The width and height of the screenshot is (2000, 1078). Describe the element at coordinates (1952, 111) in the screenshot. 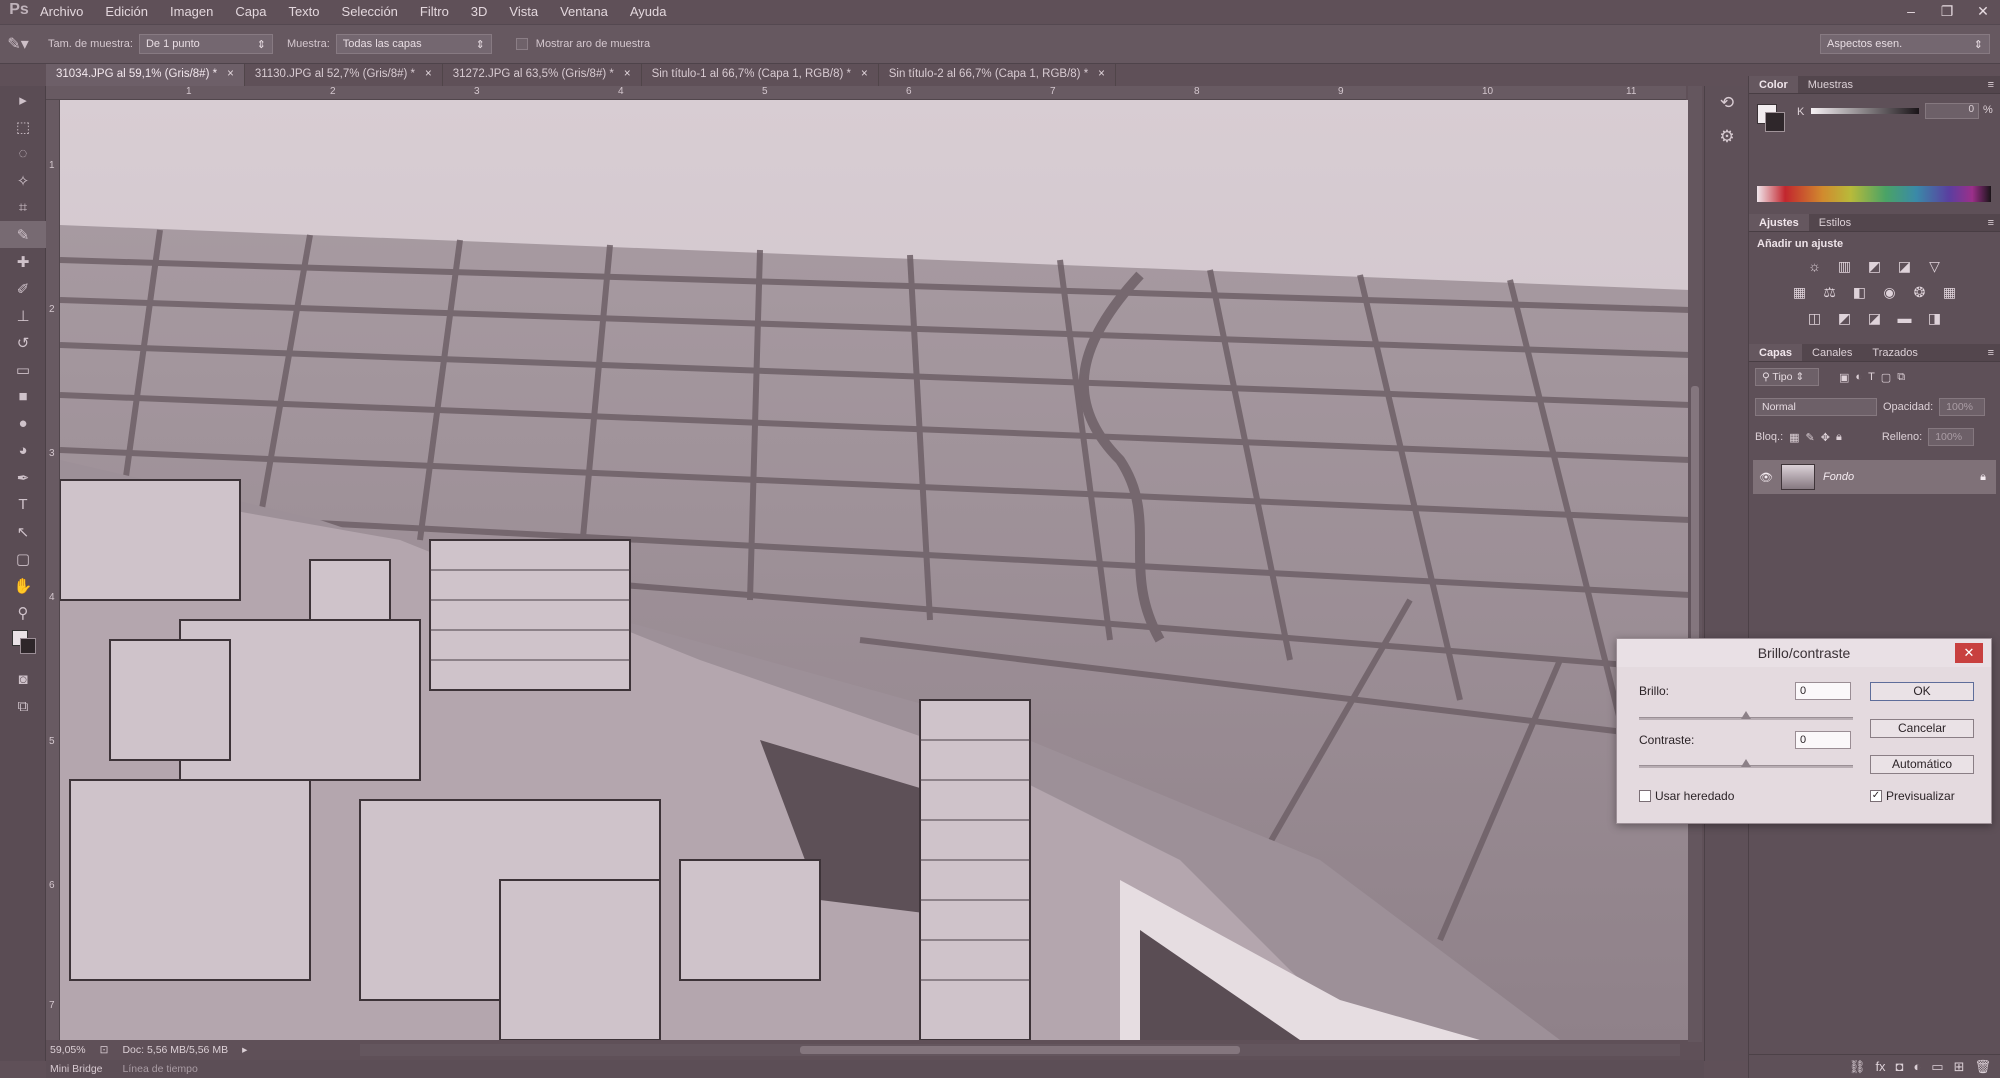

I see `k-value-field: 0` at that location.